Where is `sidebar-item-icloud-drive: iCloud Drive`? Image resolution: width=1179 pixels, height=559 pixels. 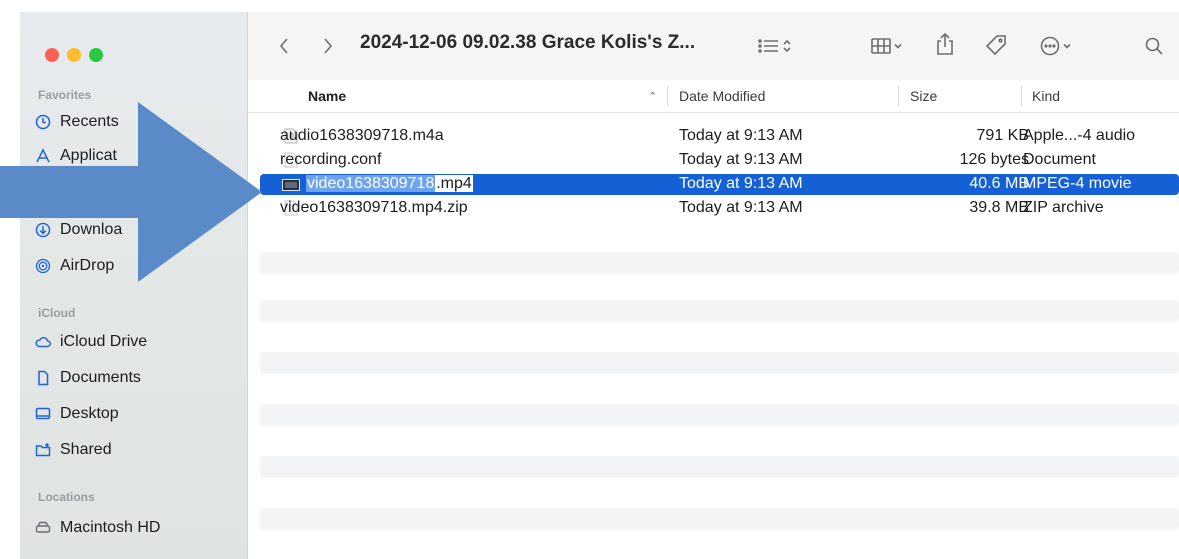 sidebar-item-icloud-drive: iCloud Drive is located at coordinates (90, 342).